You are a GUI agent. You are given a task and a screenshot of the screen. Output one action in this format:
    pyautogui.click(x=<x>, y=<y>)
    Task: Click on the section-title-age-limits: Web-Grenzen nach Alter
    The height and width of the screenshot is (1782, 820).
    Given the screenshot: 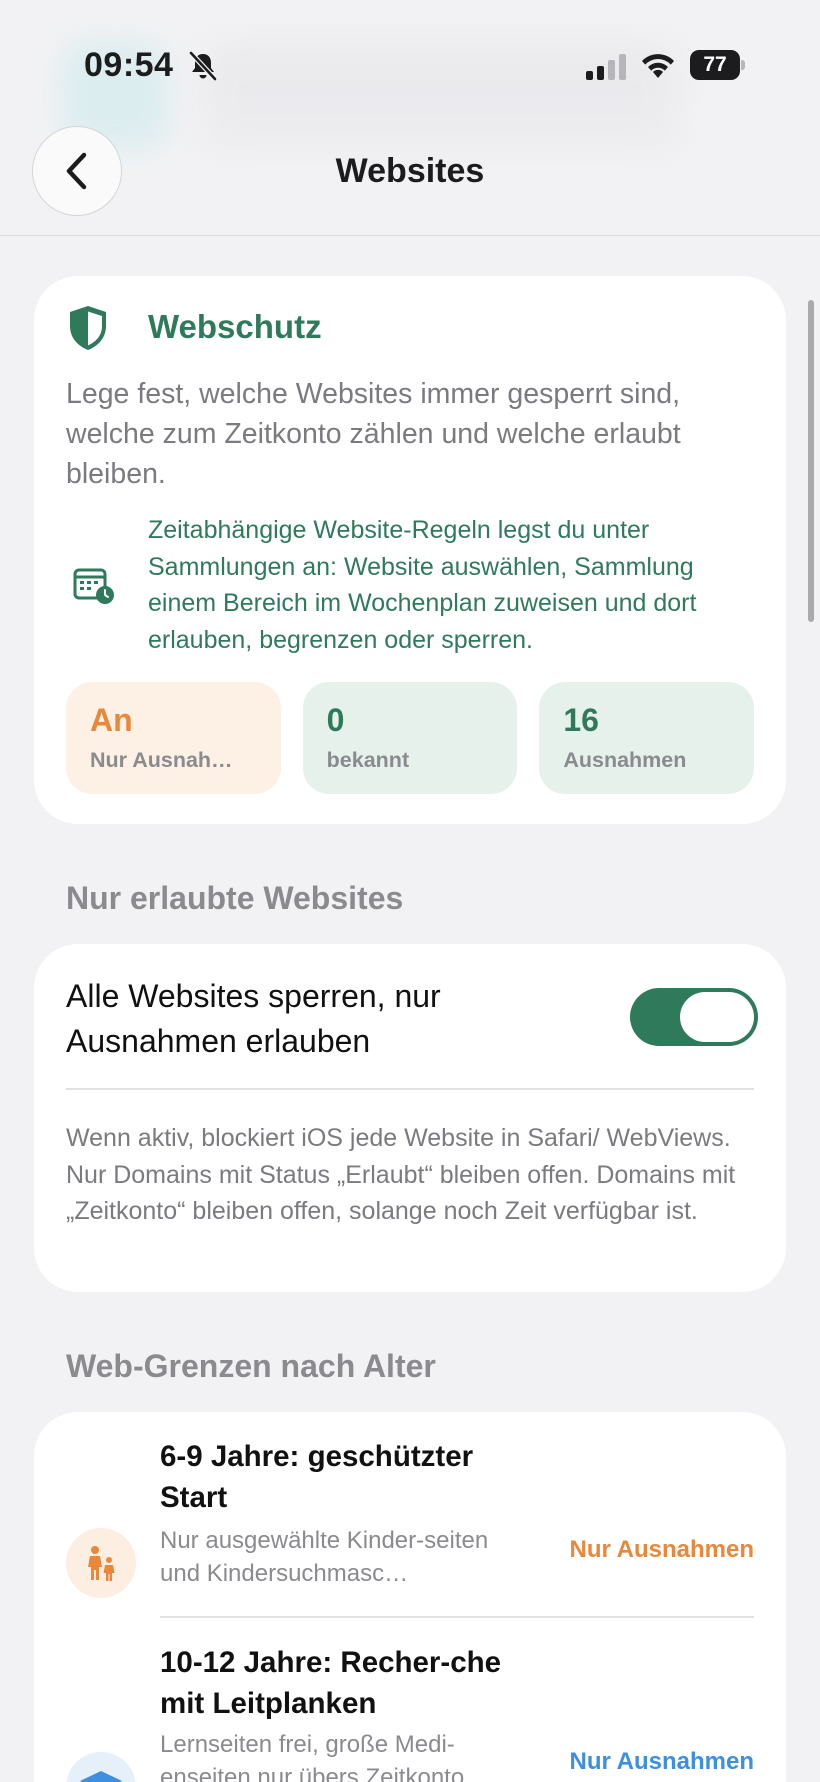 What is the action you would take?
    pyautogui.click(x=251, y=1366)
    